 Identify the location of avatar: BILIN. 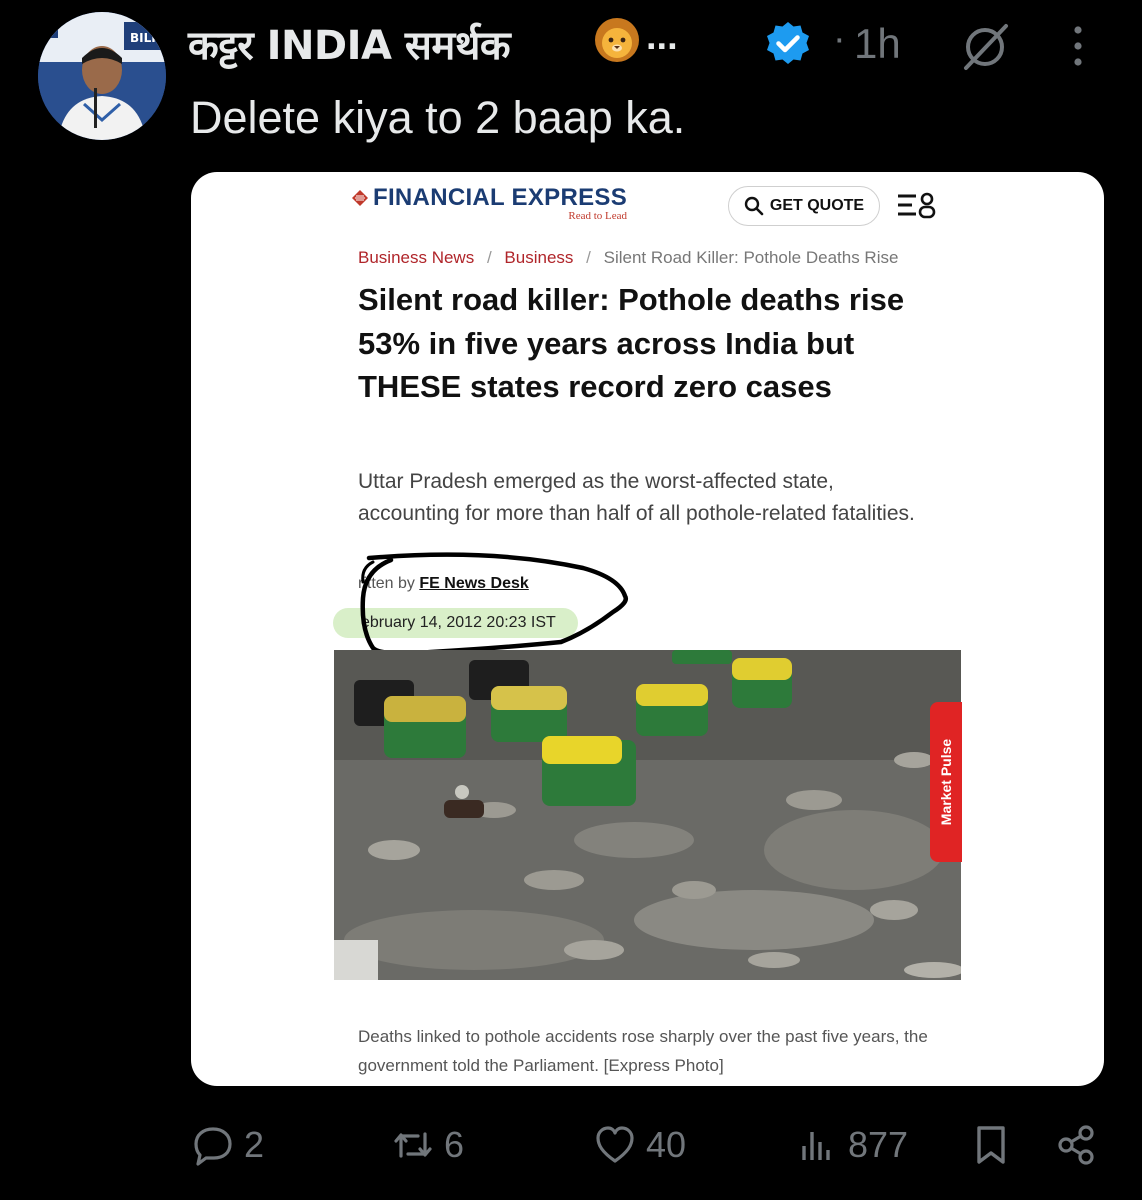
(102, 76).